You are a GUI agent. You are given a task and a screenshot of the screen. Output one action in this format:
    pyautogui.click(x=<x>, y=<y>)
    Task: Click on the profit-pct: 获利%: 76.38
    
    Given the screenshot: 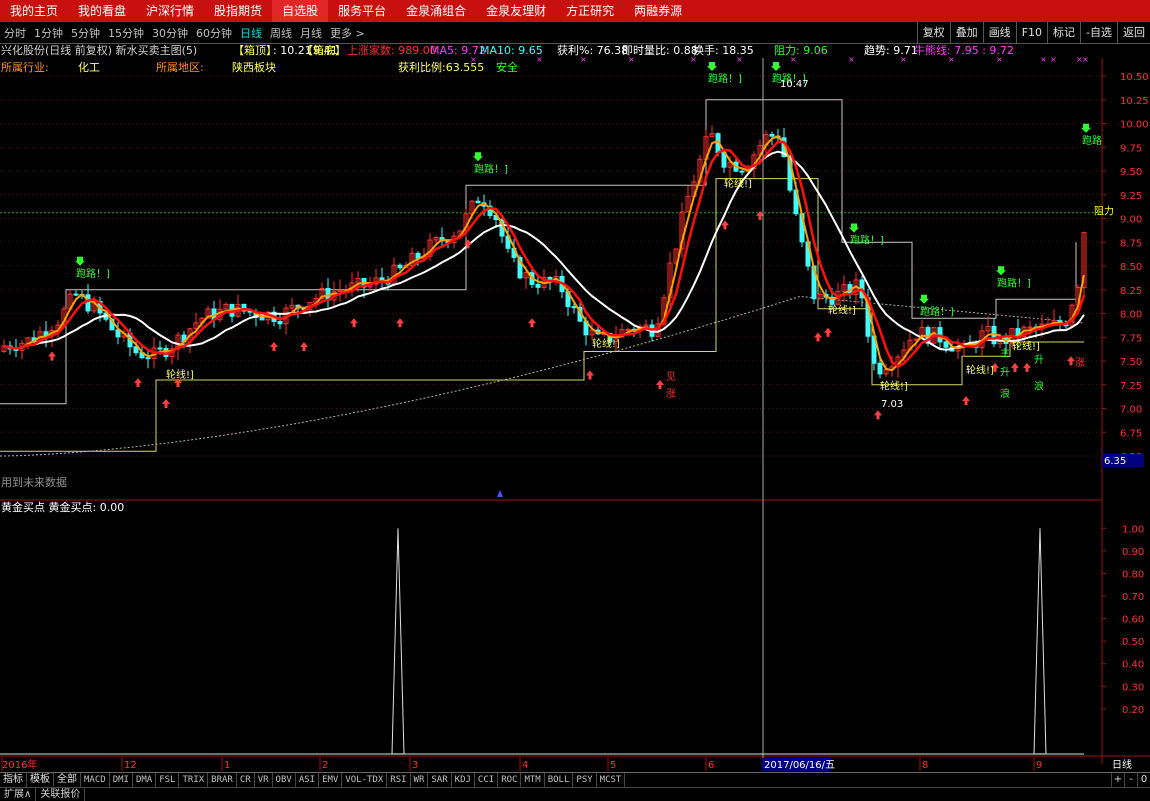 What is the action you would take?
    pyautogui.click(x=592, y=50)
    